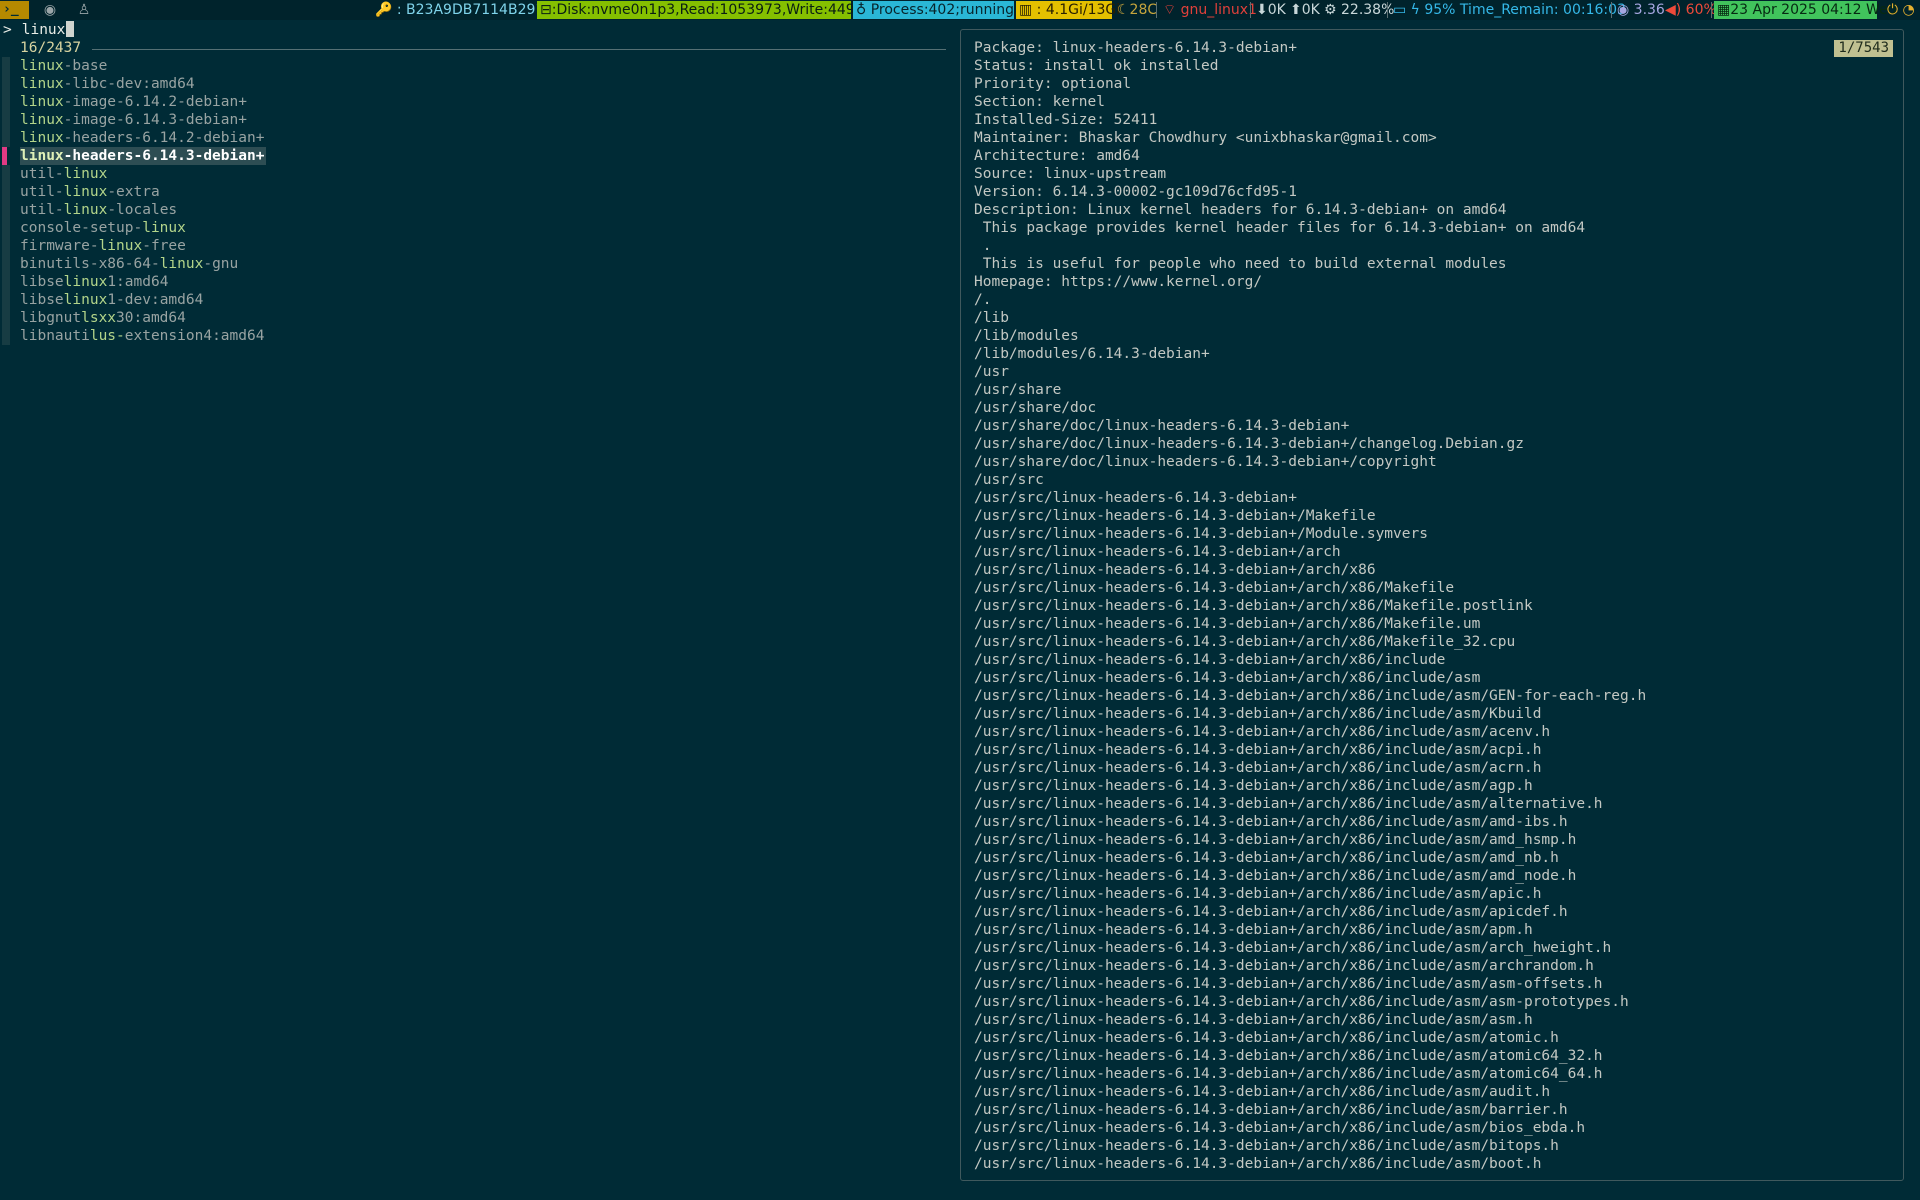  What do you see at coordinates (477, 336) in the screenshot?
I see `result-item: libnautilus-extension4:amd64` at bounding box center [477, 336].